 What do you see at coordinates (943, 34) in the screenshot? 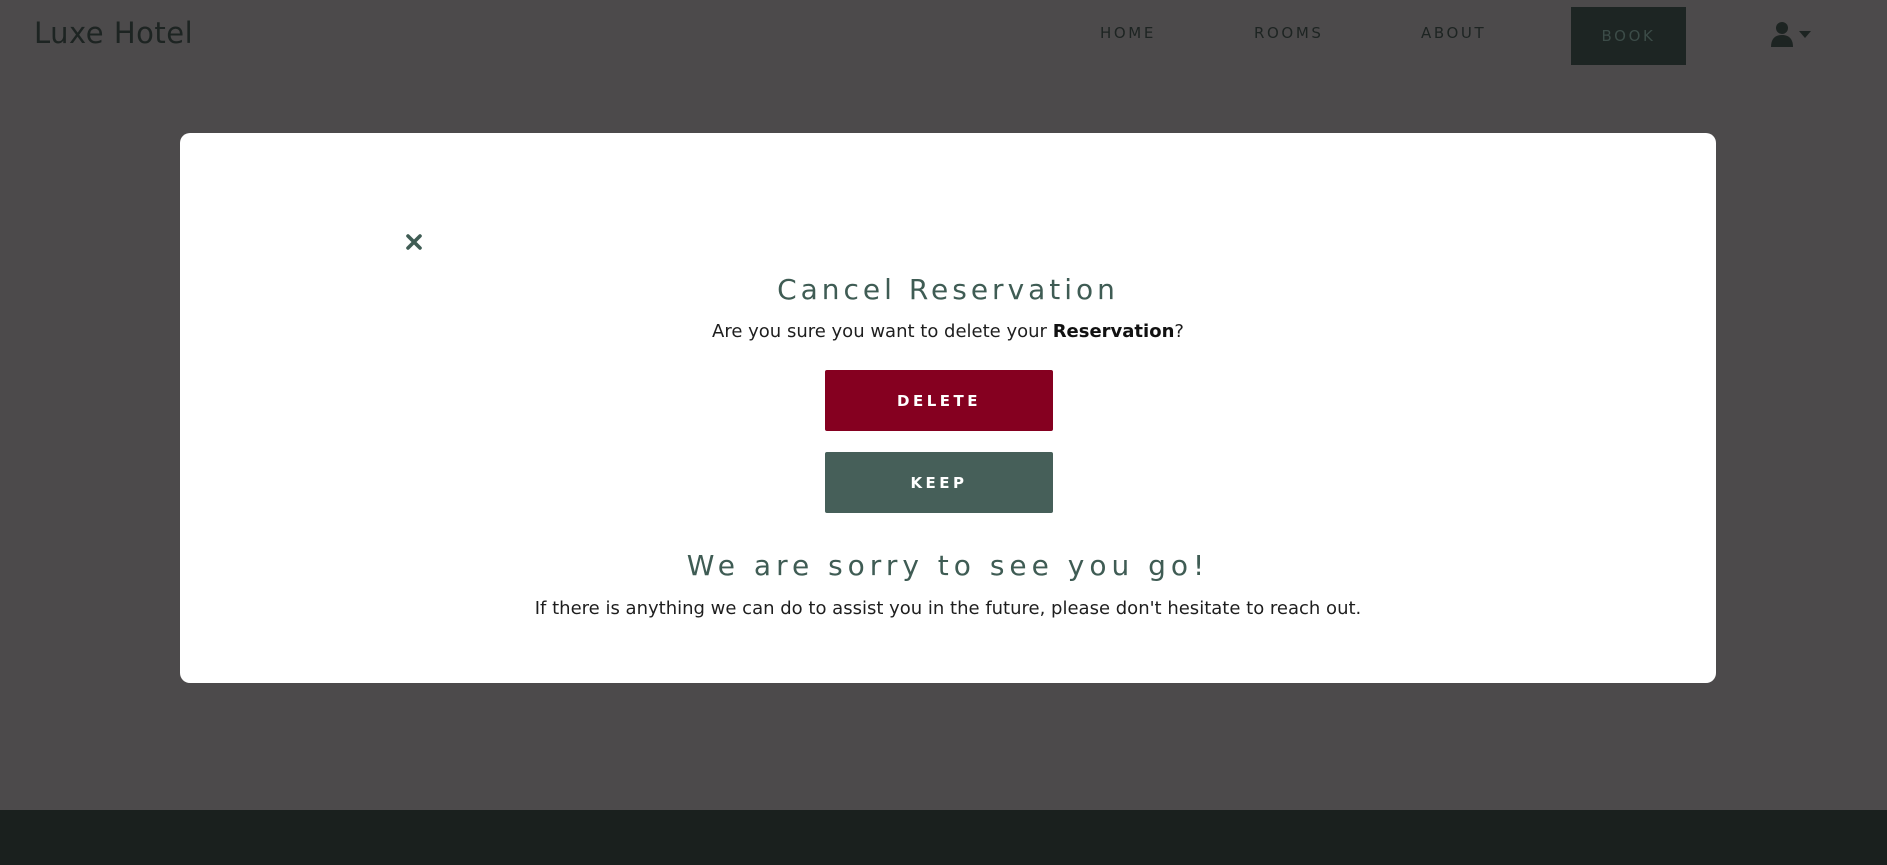
I see `site-header: Luxe Hotel HOME ROOMS ABOUT BOOK` at bounding box center [943, 34].